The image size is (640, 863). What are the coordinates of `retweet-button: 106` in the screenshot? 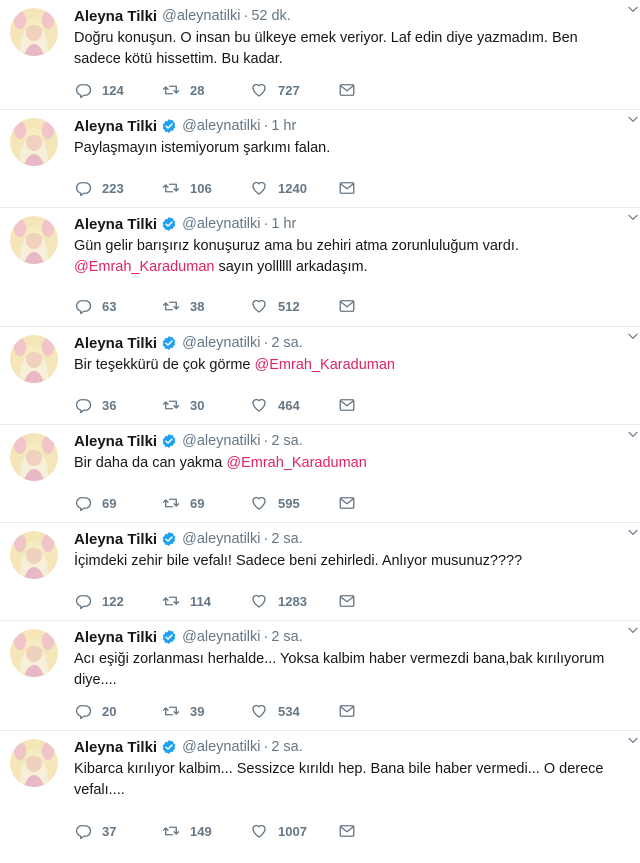 It's located at (187, 188).